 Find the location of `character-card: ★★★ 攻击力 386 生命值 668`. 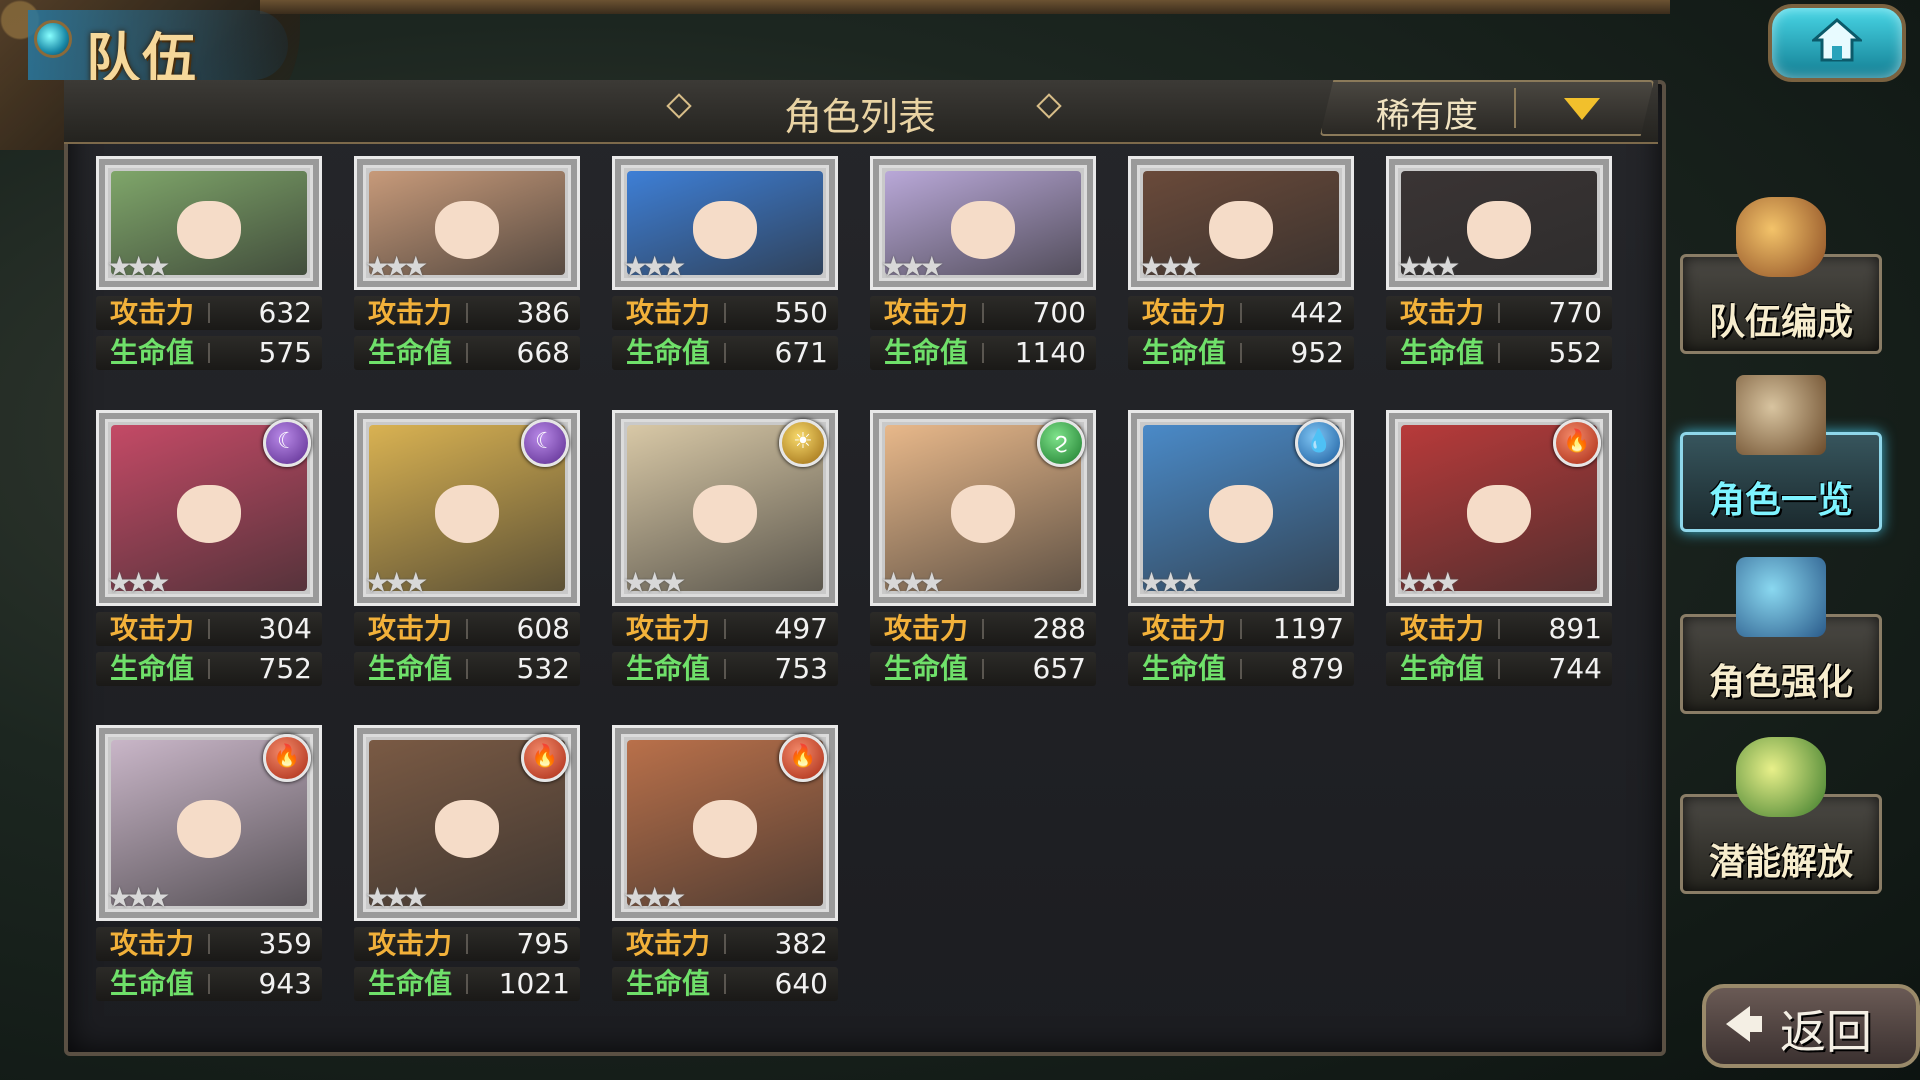

character-card: ★★★ 攻击力 386 生命值 668 is located at coordinates (467, 263).